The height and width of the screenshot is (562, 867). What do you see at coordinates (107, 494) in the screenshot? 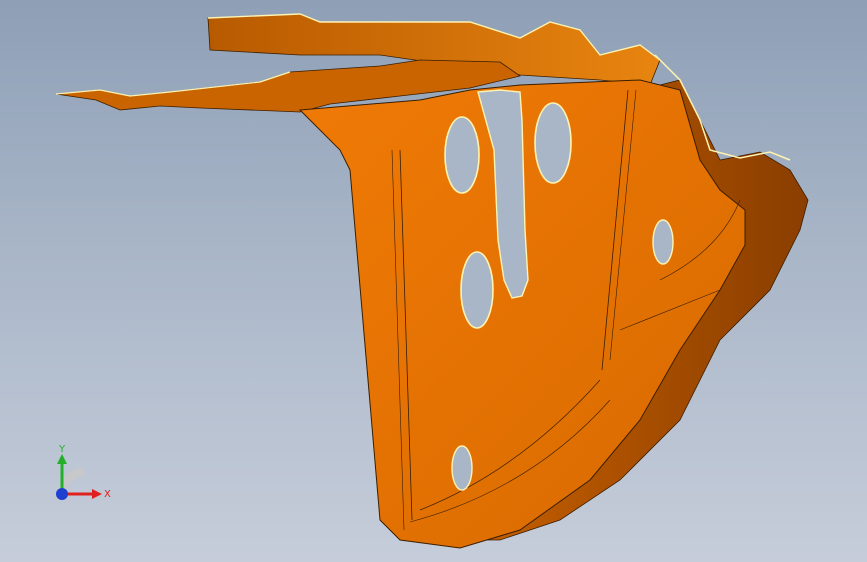
I see `x-axis-label: X` at bounding box center [107, 494].